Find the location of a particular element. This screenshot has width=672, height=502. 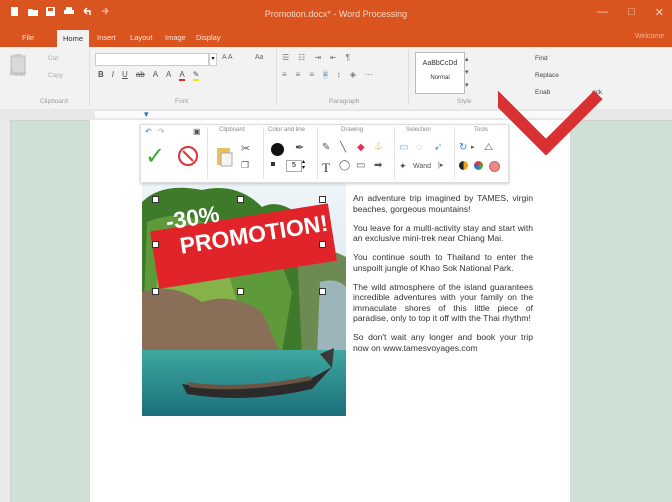

maximize-button: □ is located at coordinates (631, 12).